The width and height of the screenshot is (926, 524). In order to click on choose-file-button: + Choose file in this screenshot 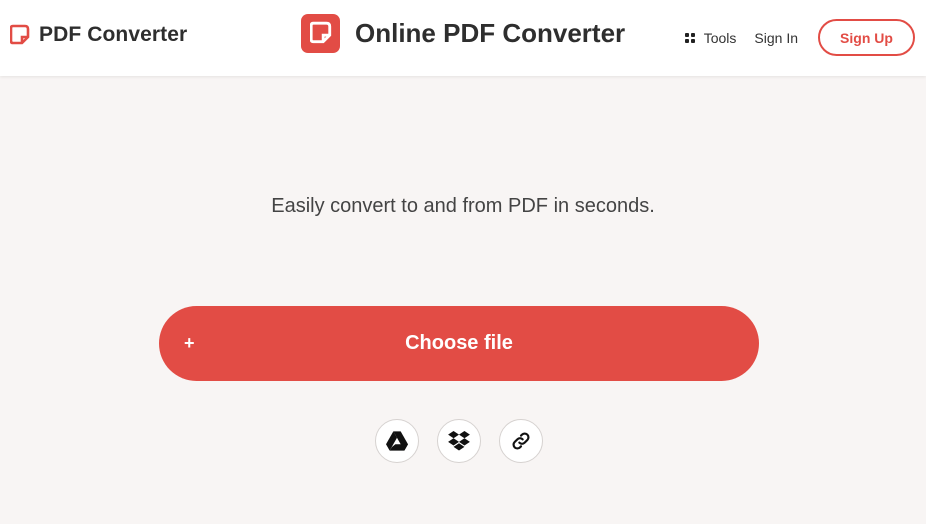, I will do `click(459, 343)`.